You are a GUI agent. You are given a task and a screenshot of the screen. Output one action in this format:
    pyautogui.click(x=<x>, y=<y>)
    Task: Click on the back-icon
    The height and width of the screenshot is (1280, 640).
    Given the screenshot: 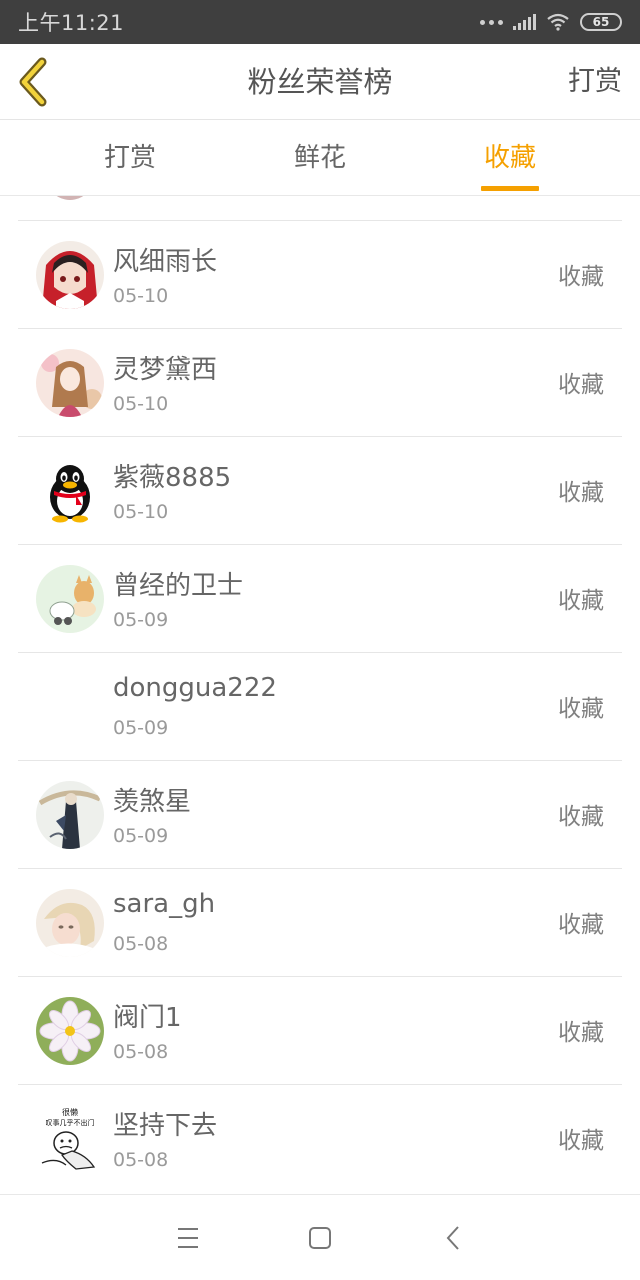 What is the action you would take?
    pyautogui.click(x=452, y=1238)
    